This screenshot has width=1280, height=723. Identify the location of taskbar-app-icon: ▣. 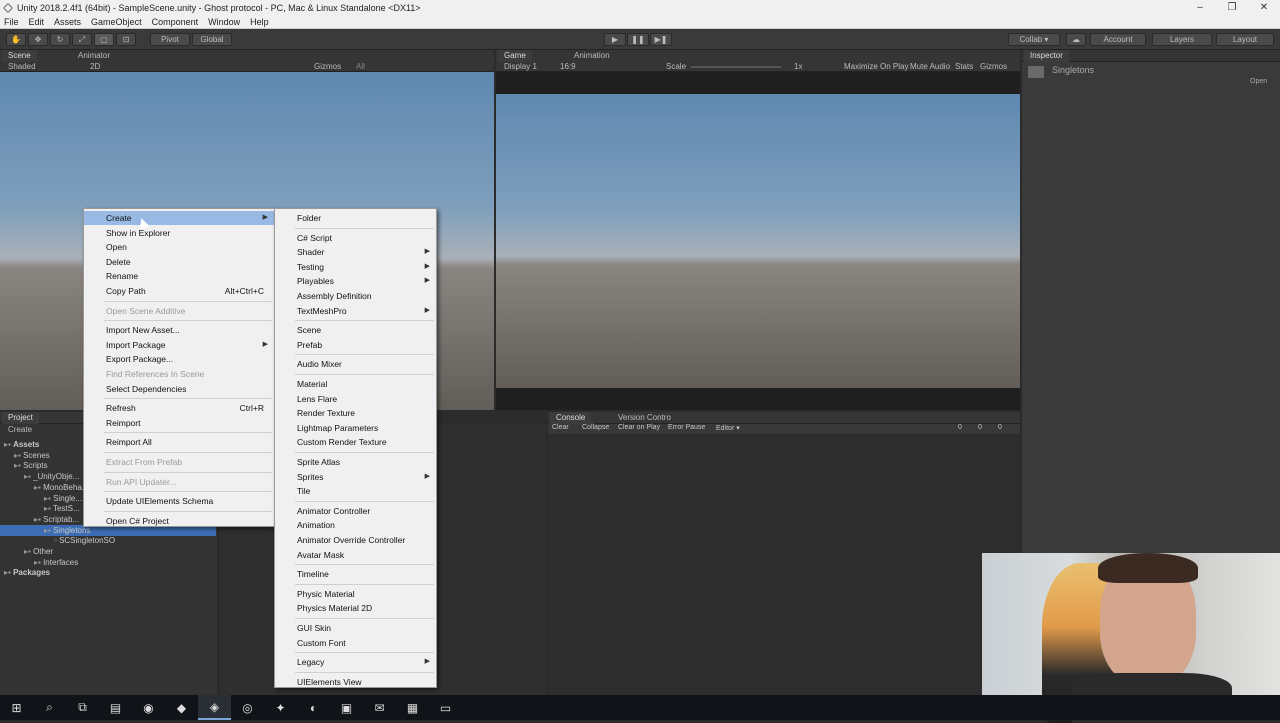
(346, 707).